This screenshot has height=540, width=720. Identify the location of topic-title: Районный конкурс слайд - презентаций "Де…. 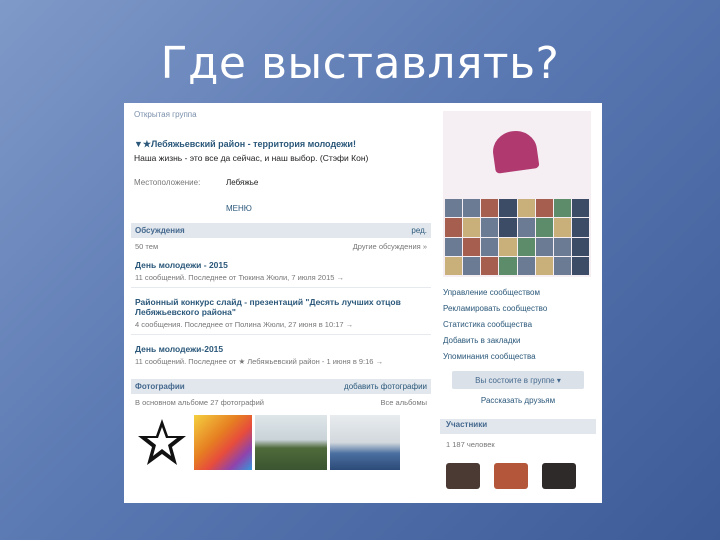
(281, 307).